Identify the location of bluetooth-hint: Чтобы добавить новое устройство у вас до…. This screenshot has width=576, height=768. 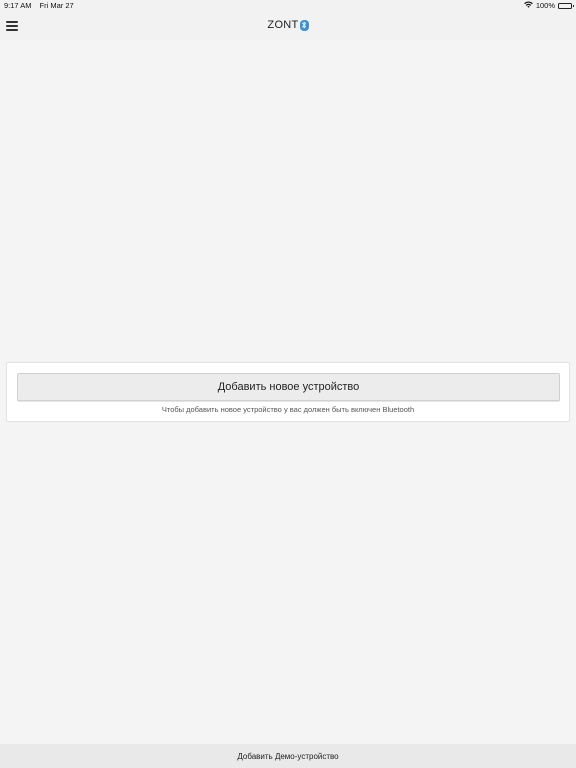
(288, 409).